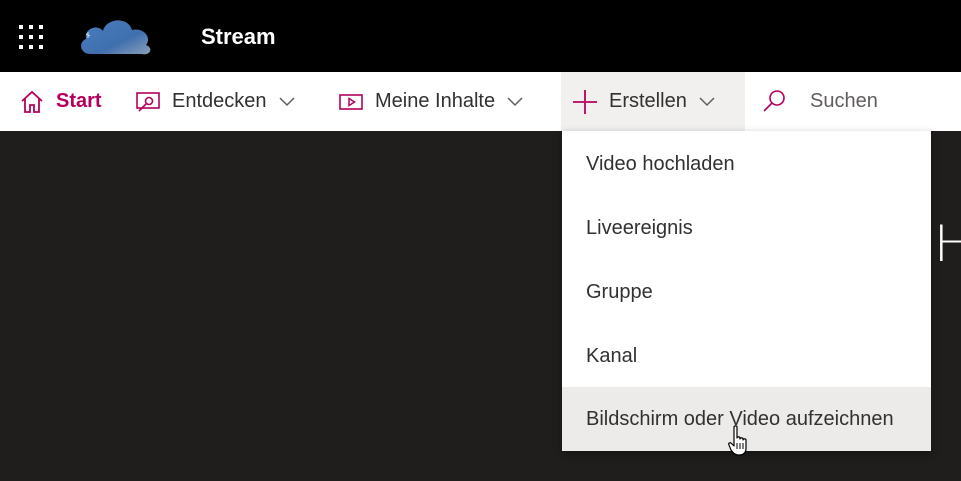  I want to click on menu-item-gruppe: Gruppe, so click(746, 292).